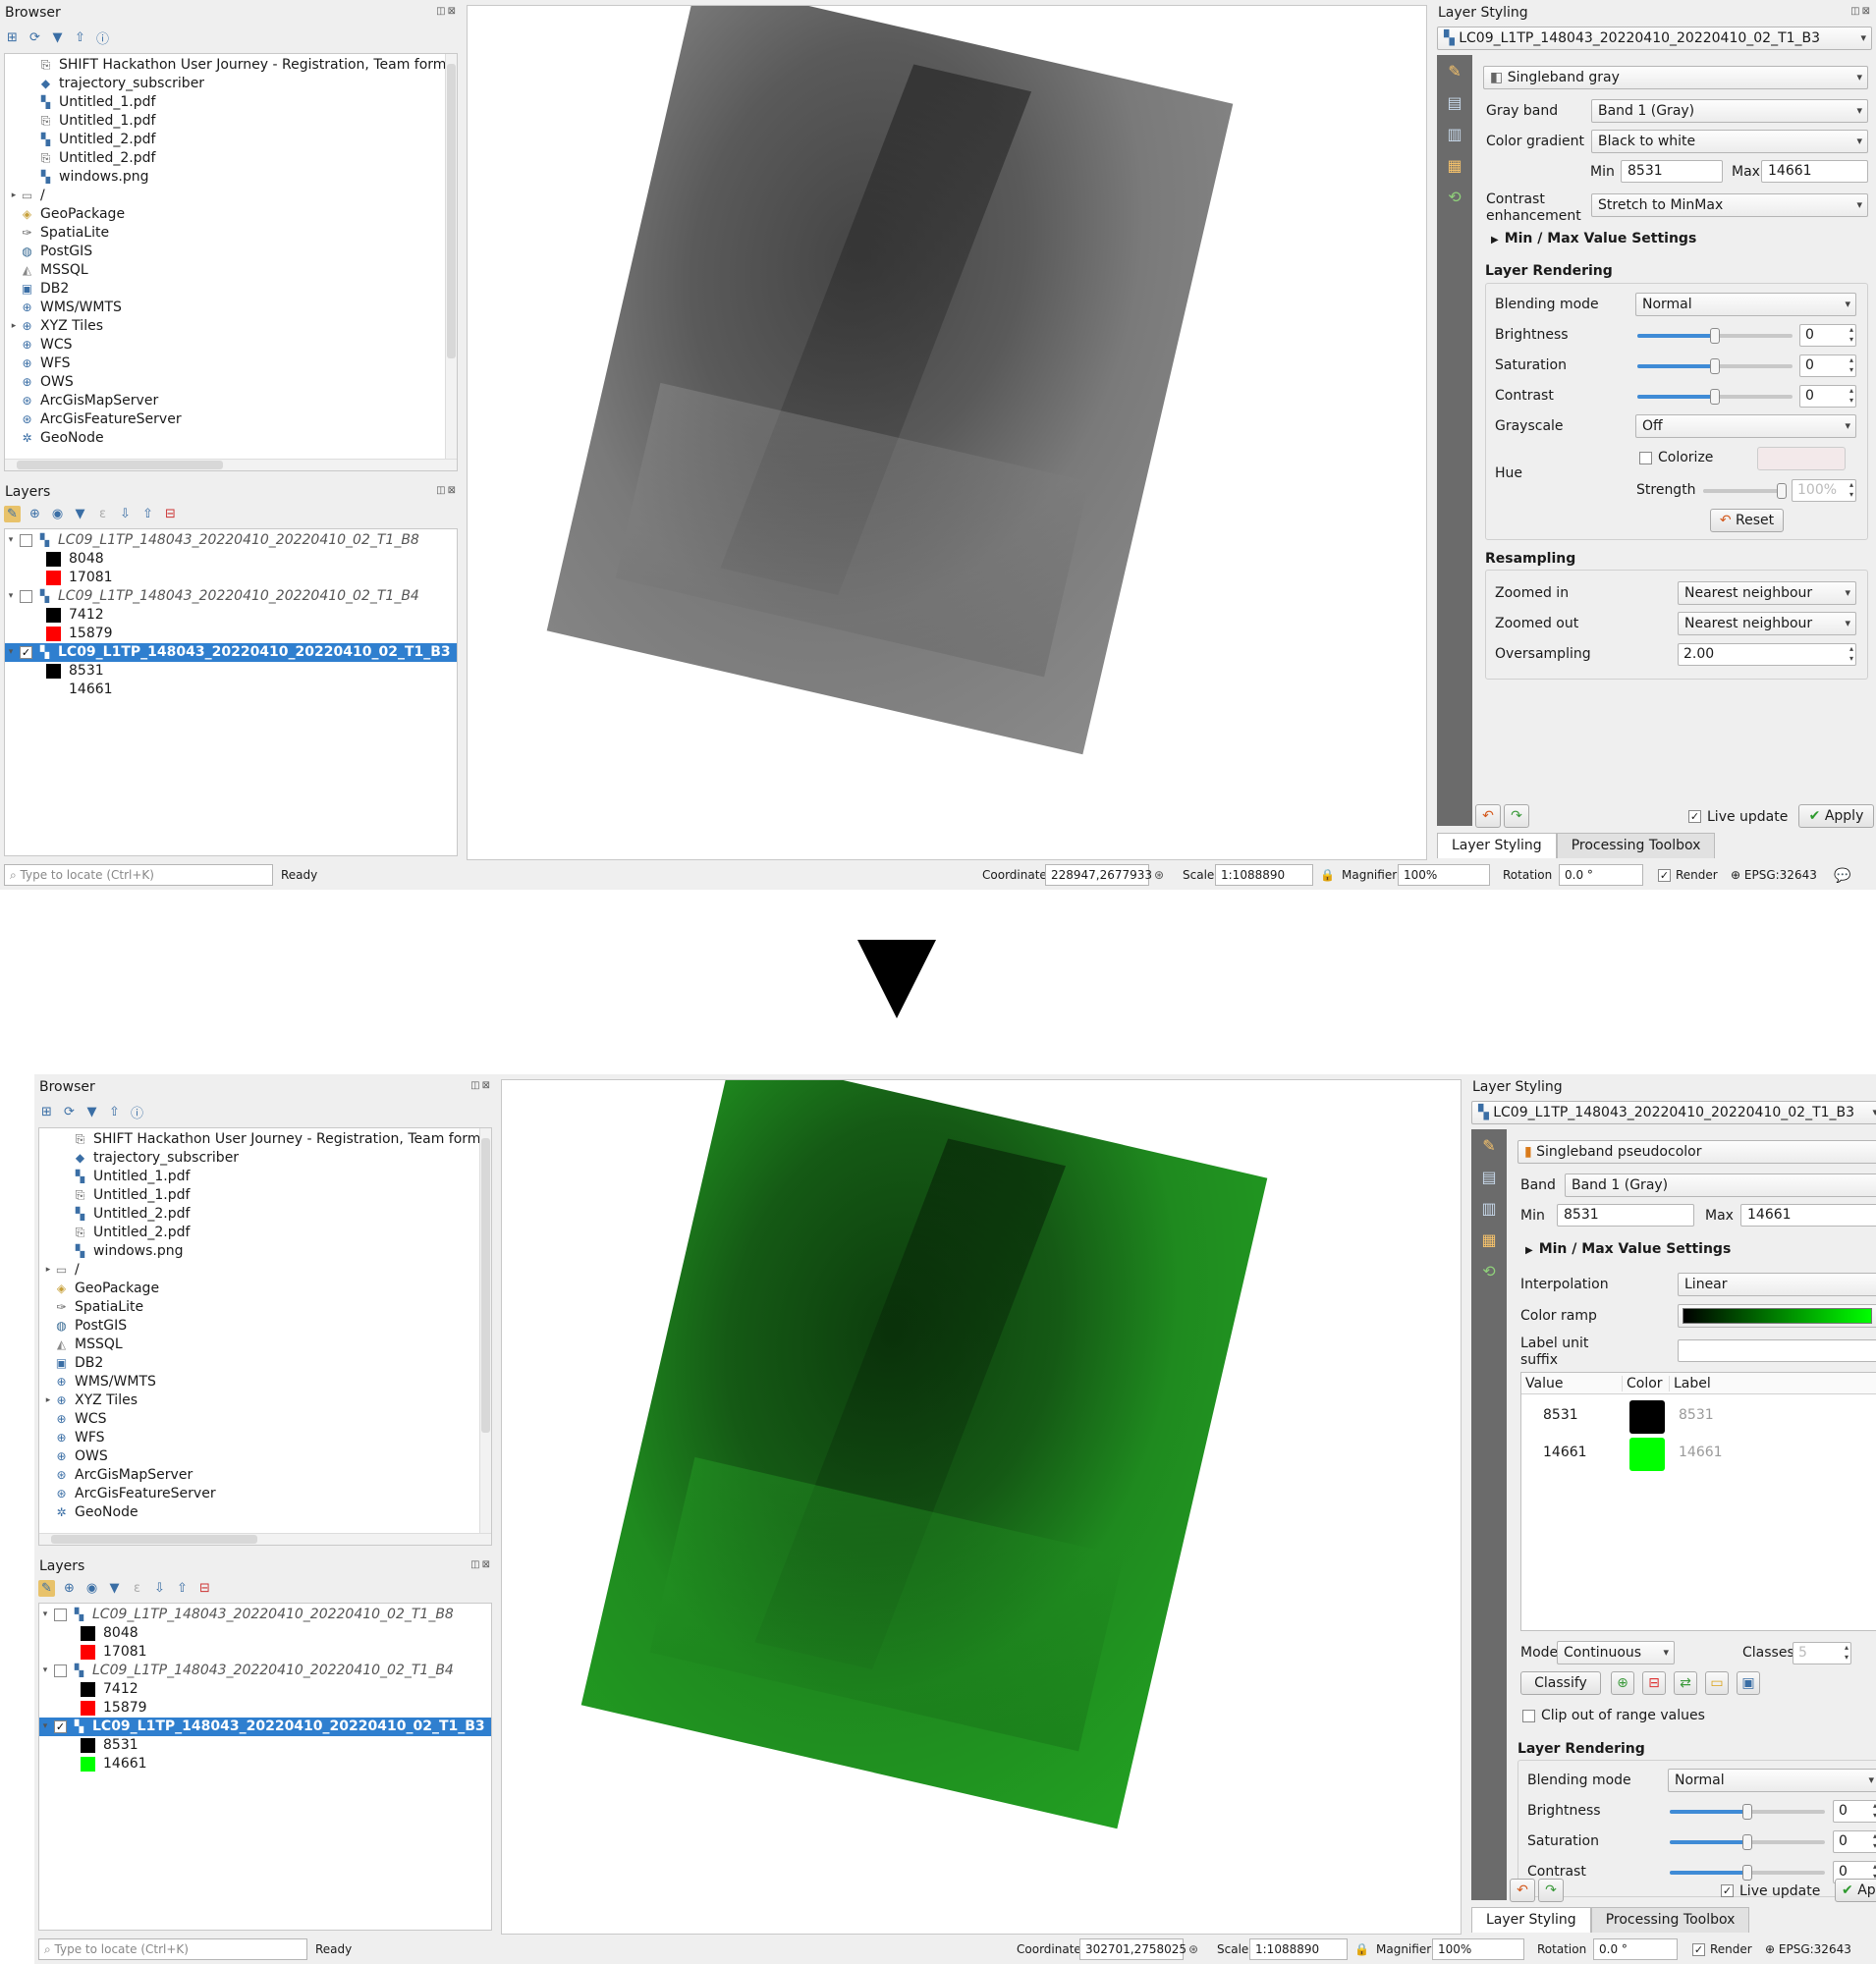 The height and width of the screenshot is (1964, 1876). What do you see at coordinates (265, 1177) in the screenshot?
I see `browser-item: ▚ Untitled_1.pdf` at bounding box center [265, 1177].